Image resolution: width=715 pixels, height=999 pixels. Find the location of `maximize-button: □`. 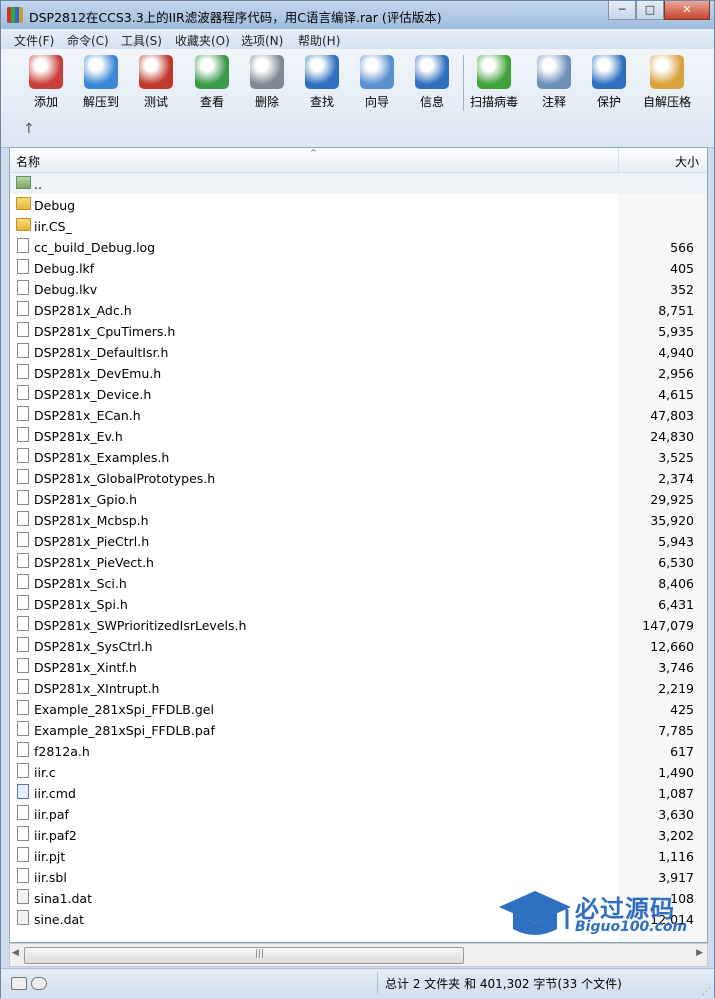

maximize-button: □ is located at coordinates (650, 10).